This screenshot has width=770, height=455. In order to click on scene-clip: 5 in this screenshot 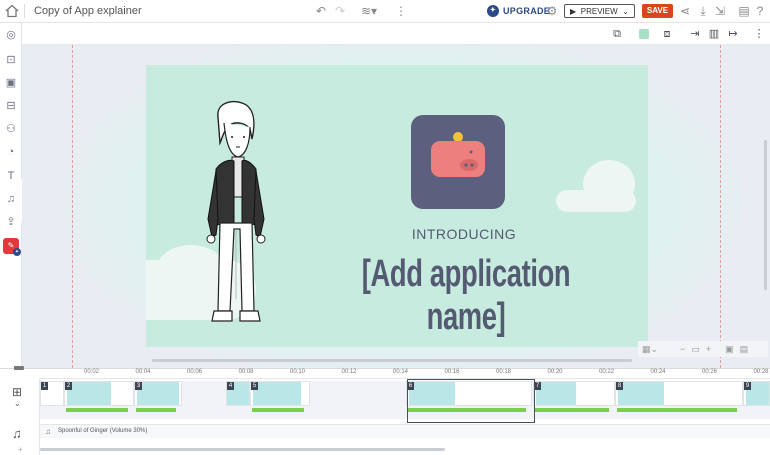, I will do `click(280, 393)`.